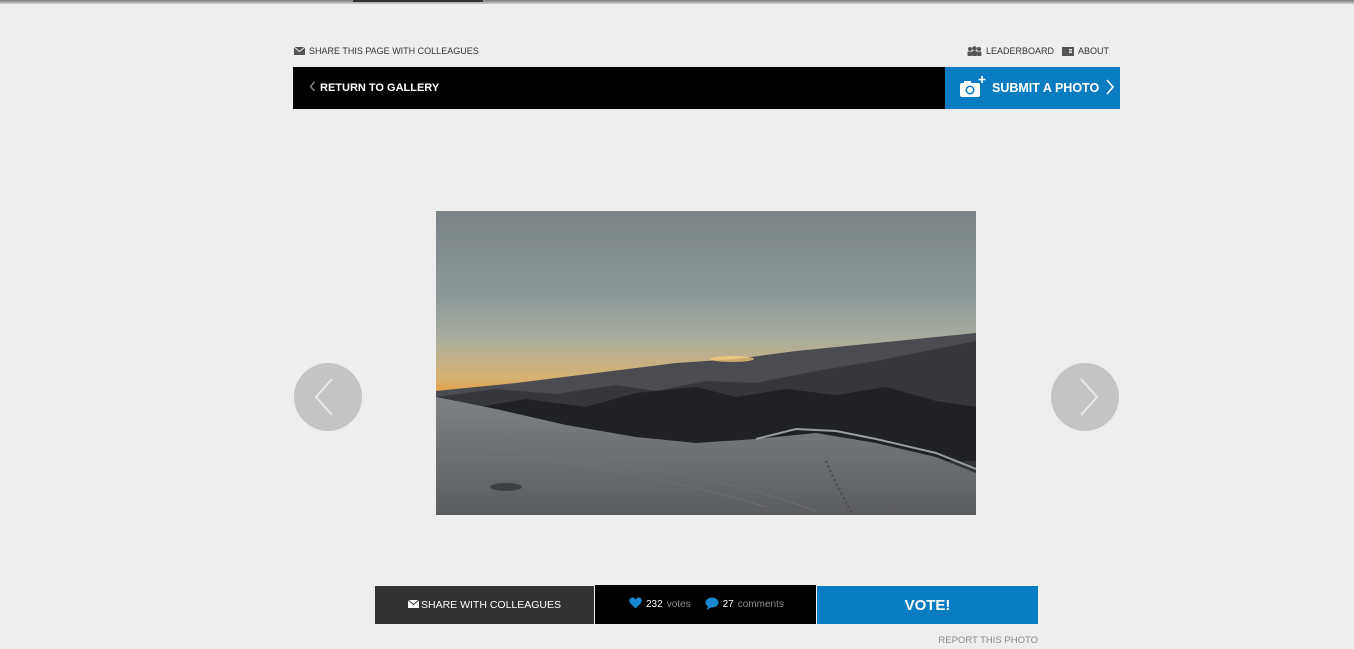 Image resolution: width=1354 pixels, height=649 pixels. I want to click on active-tab-indicator, so click(418, 1).